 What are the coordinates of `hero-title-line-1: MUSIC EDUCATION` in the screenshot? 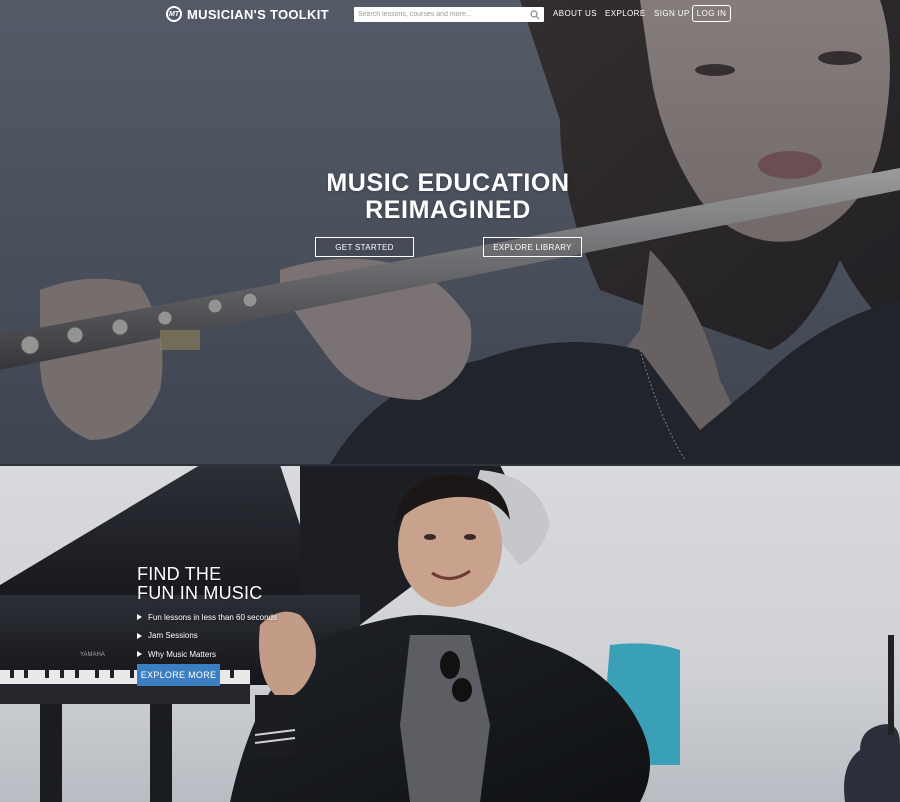 It's located at (448, 183).